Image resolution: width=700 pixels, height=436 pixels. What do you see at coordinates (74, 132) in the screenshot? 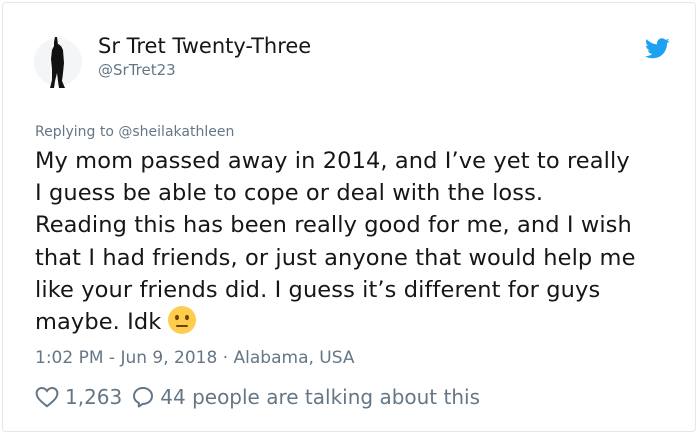
I see `replying-to-label: Replying to` at bounding box center [74, 132].